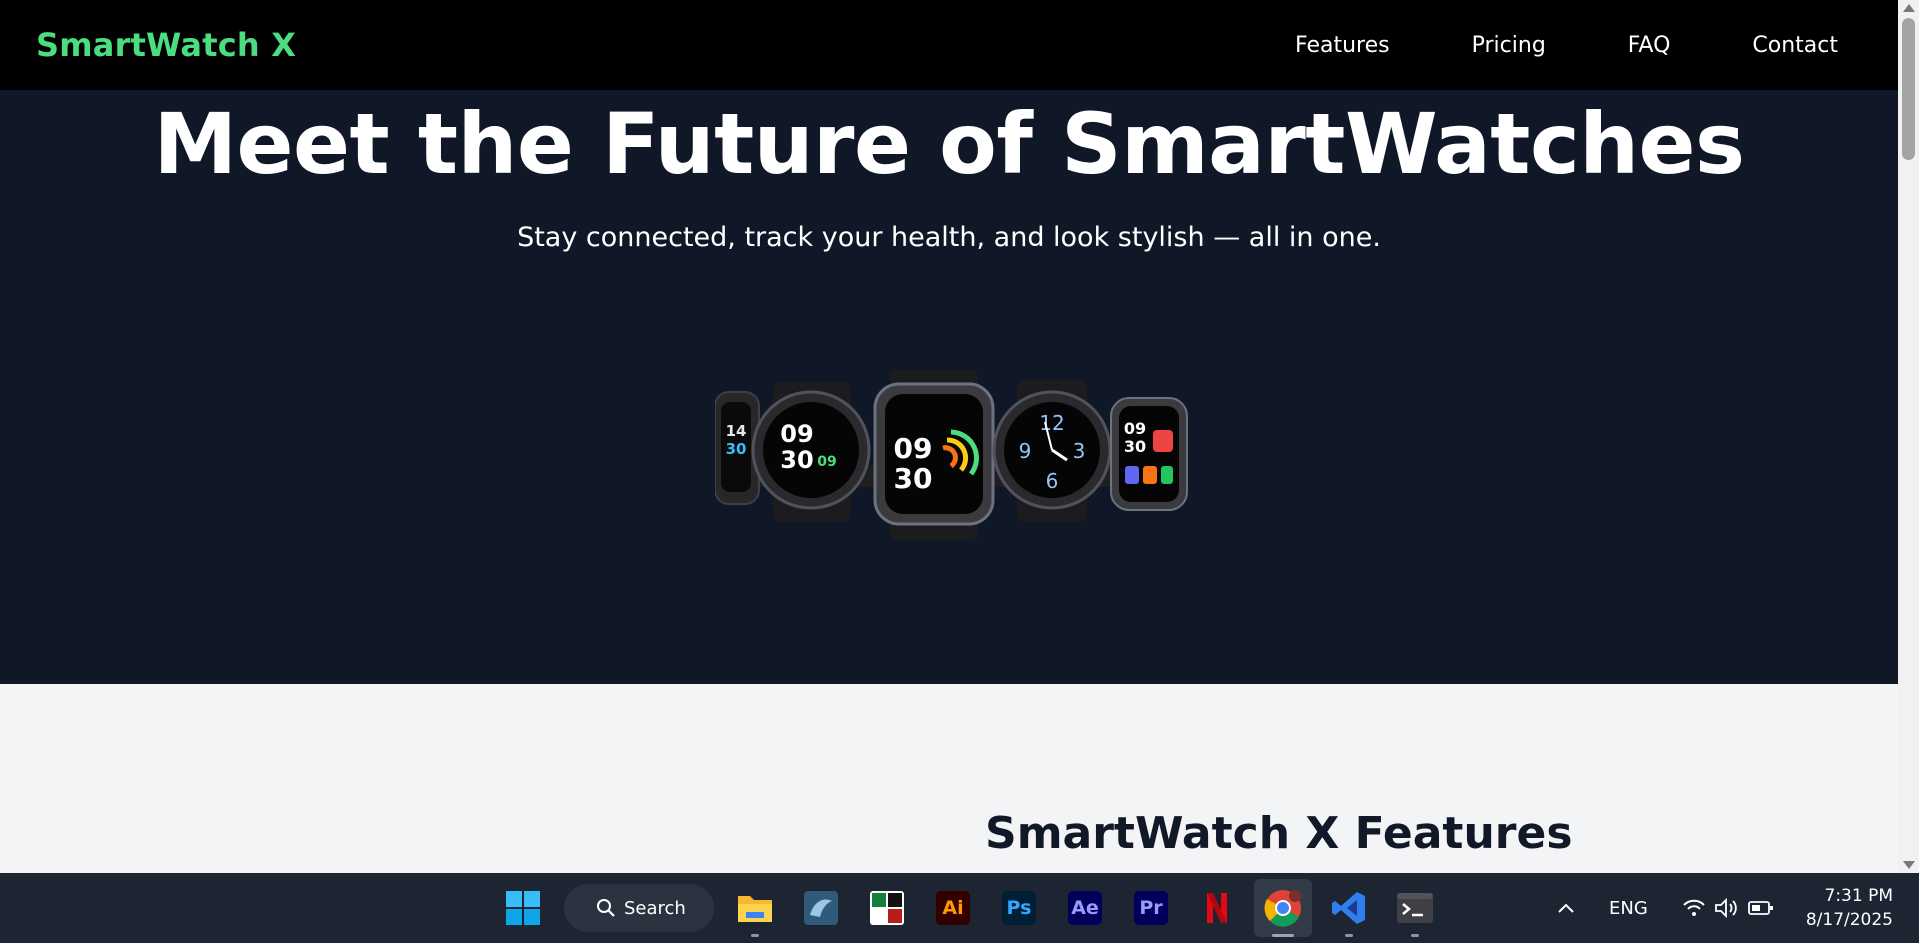 The height and width of the screenshot is (943, 1919). Describe the element at coordinates (1025, 451) in the screenshot. I see `svg-text: 9` at that location.